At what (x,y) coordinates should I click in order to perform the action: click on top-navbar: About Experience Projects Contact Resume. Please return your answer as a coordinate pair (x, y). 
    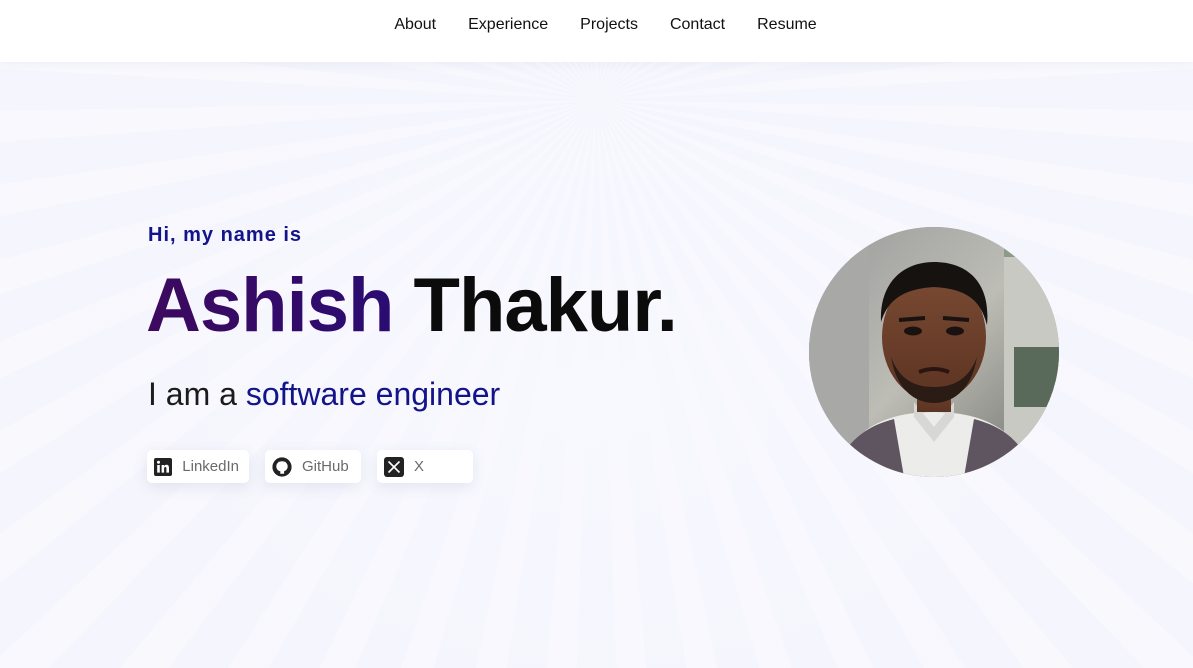
    Looking at the image, I should click on (596, 31).